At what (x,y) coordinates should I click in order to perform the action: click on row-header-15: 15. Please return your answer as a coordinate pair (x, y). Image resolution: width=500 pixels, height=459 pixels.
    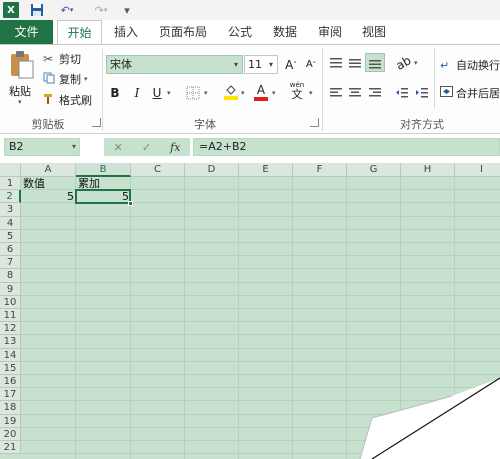
    Looking at the image, I should click on (10, 368).